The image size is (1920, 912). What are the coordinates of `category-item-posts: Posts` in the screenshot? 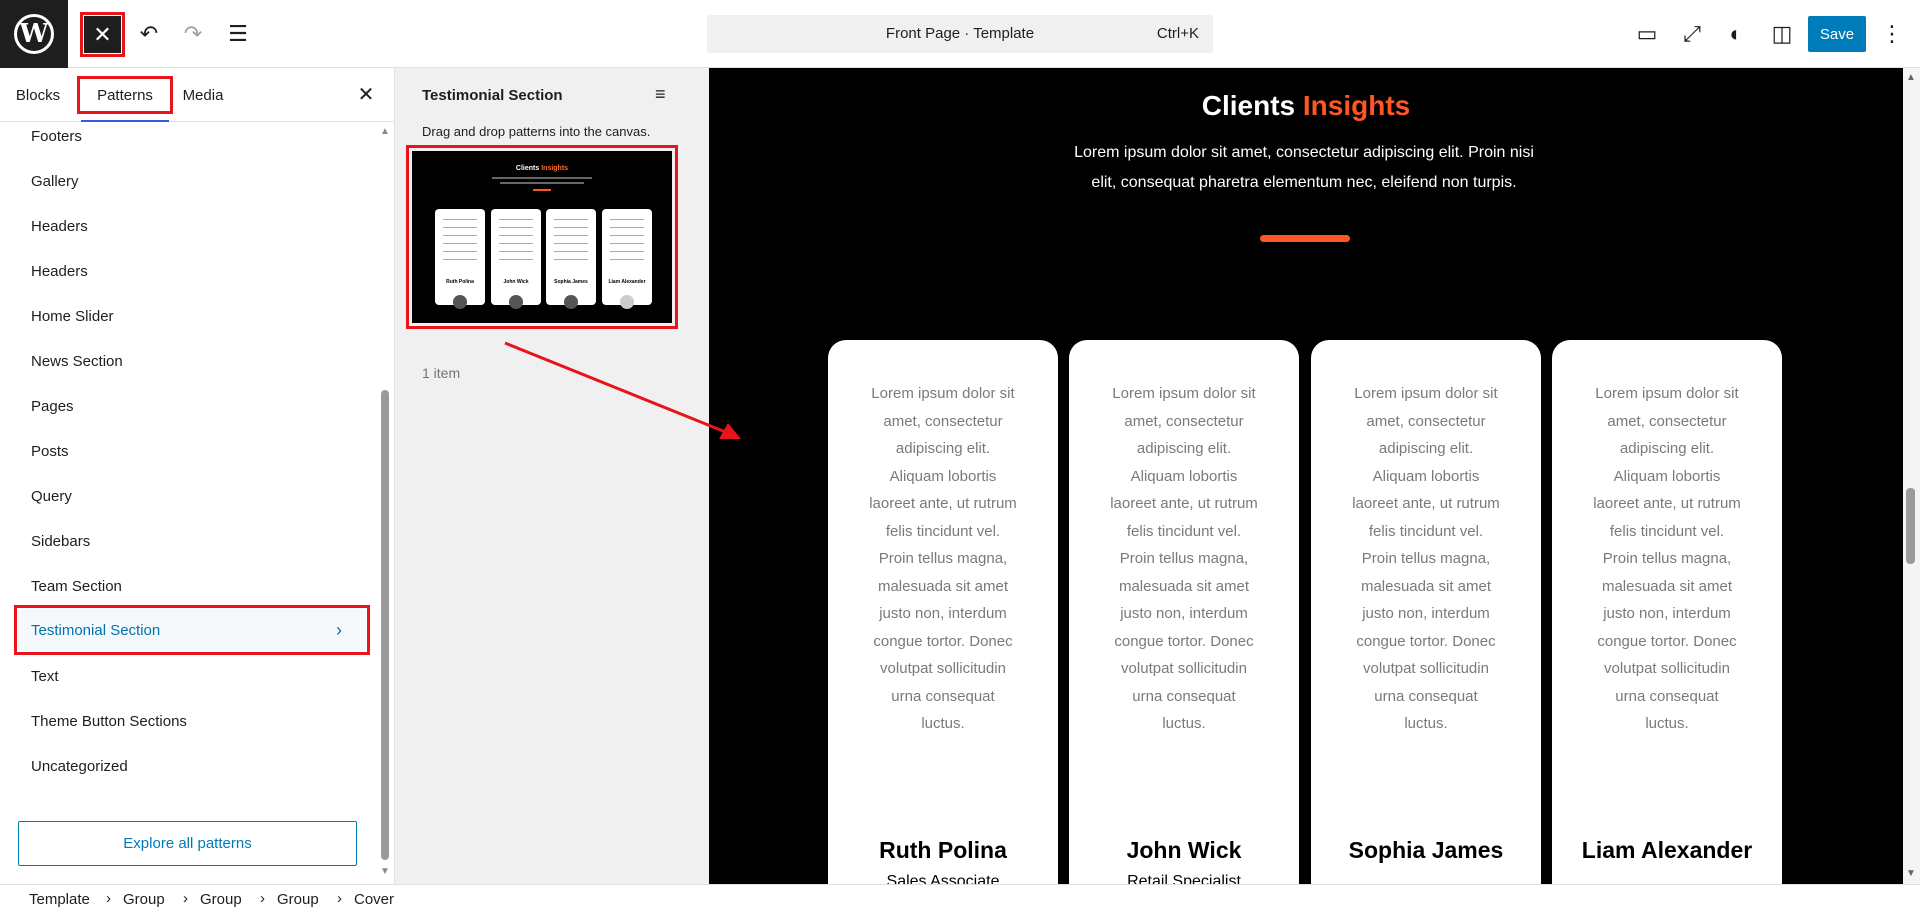 It's located at (50, 451).